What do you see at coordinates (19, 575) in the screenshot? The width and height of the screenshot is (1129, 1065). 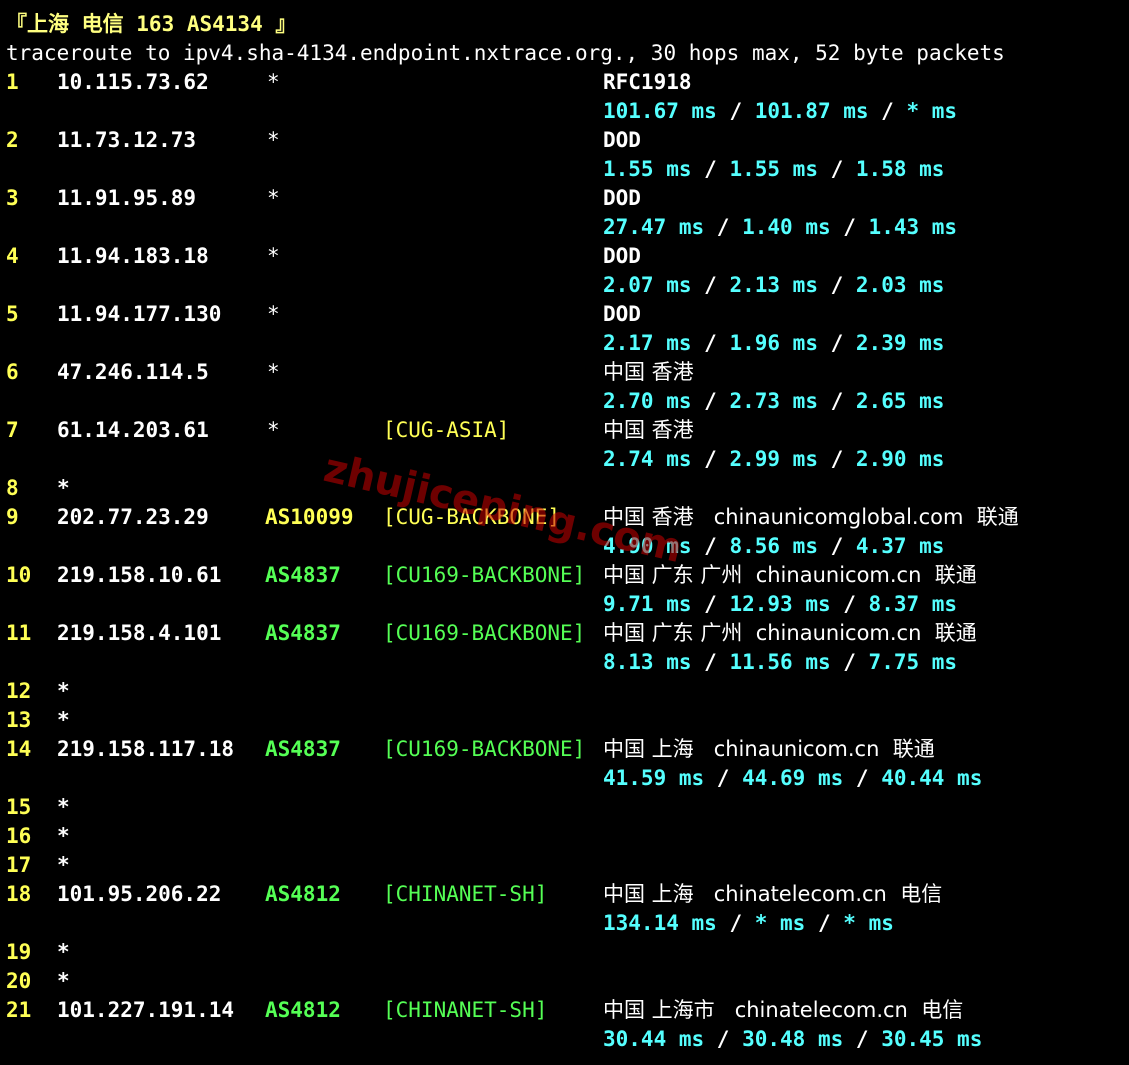 I see `hop-number: 10` at bounding box center [19, 575].